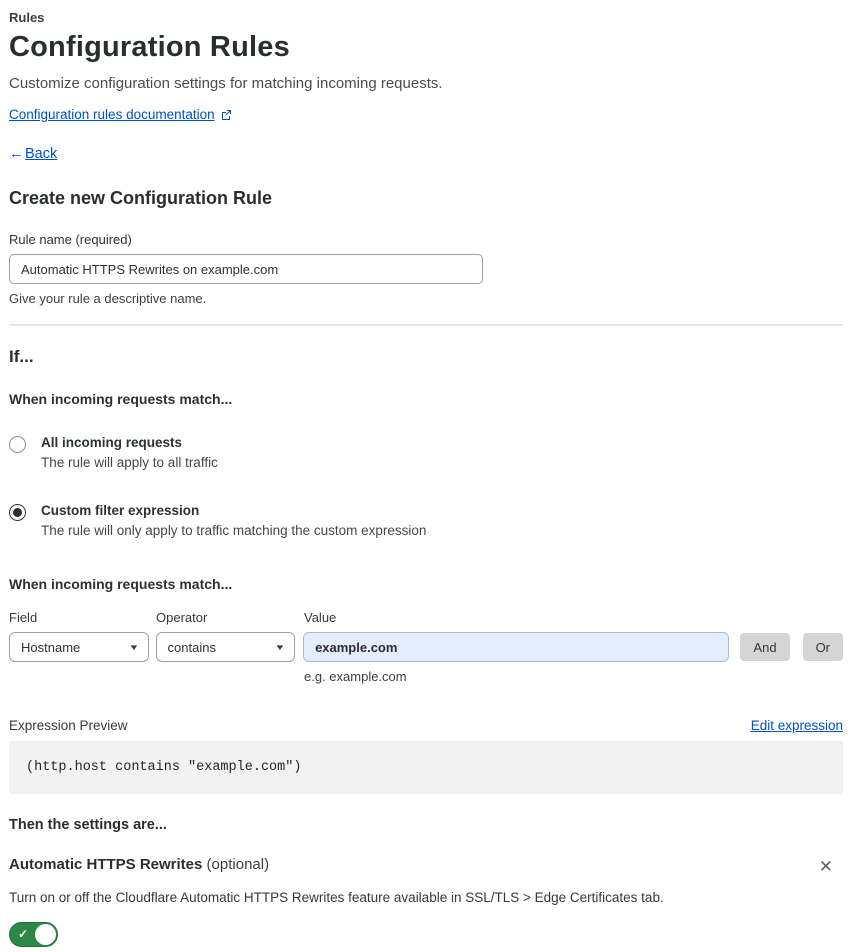  What do you see at coordinates (17, 512) in the screenshot?
I see `custom-filter-expression-radio` at bounding box center [17, 512].